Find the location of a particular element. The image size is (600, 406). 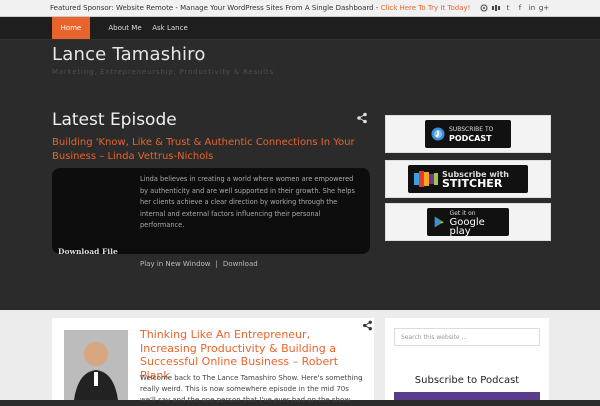

google-play-icon is located at coordinates (439, 222).